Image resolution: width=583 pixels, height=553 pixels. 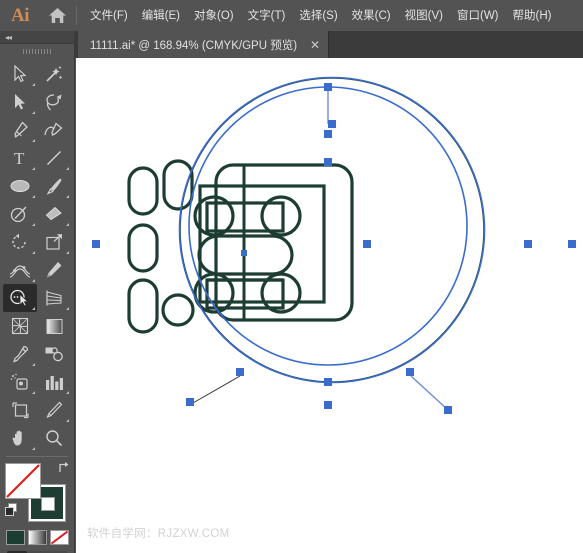 I want to click on color-mode-button, so click(x=15, y=537).